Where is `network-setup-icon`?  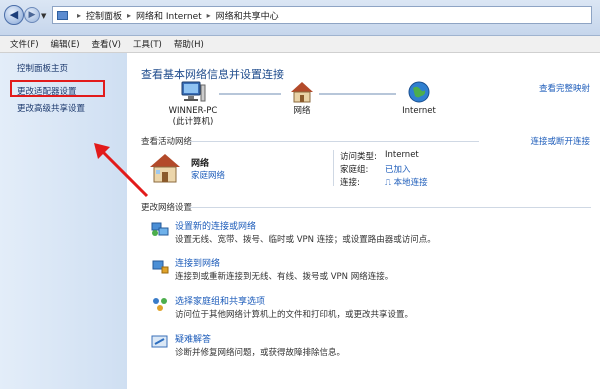 network-setup-icon is located at coordinates (160, 229).